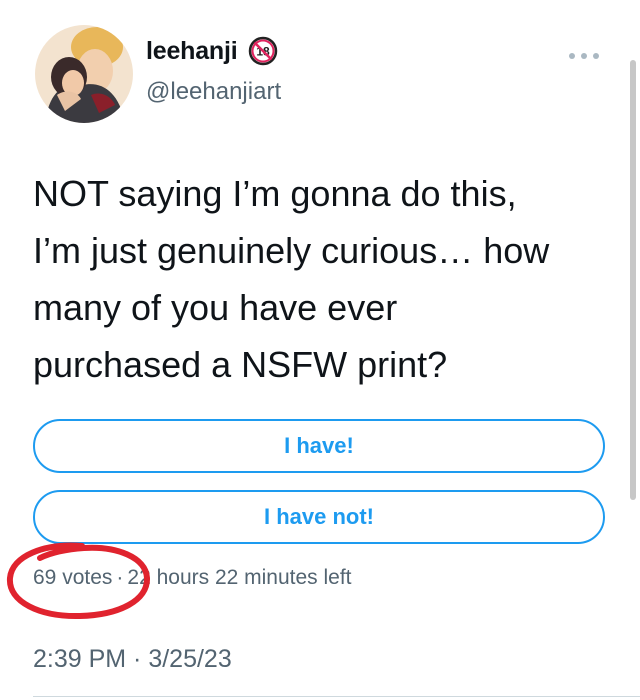 The height and width of the screenshot is (700, 640). What do you see at coordinates (84, 74) in the screenshot?
I see `avatar` at bounding box center [84, 74].